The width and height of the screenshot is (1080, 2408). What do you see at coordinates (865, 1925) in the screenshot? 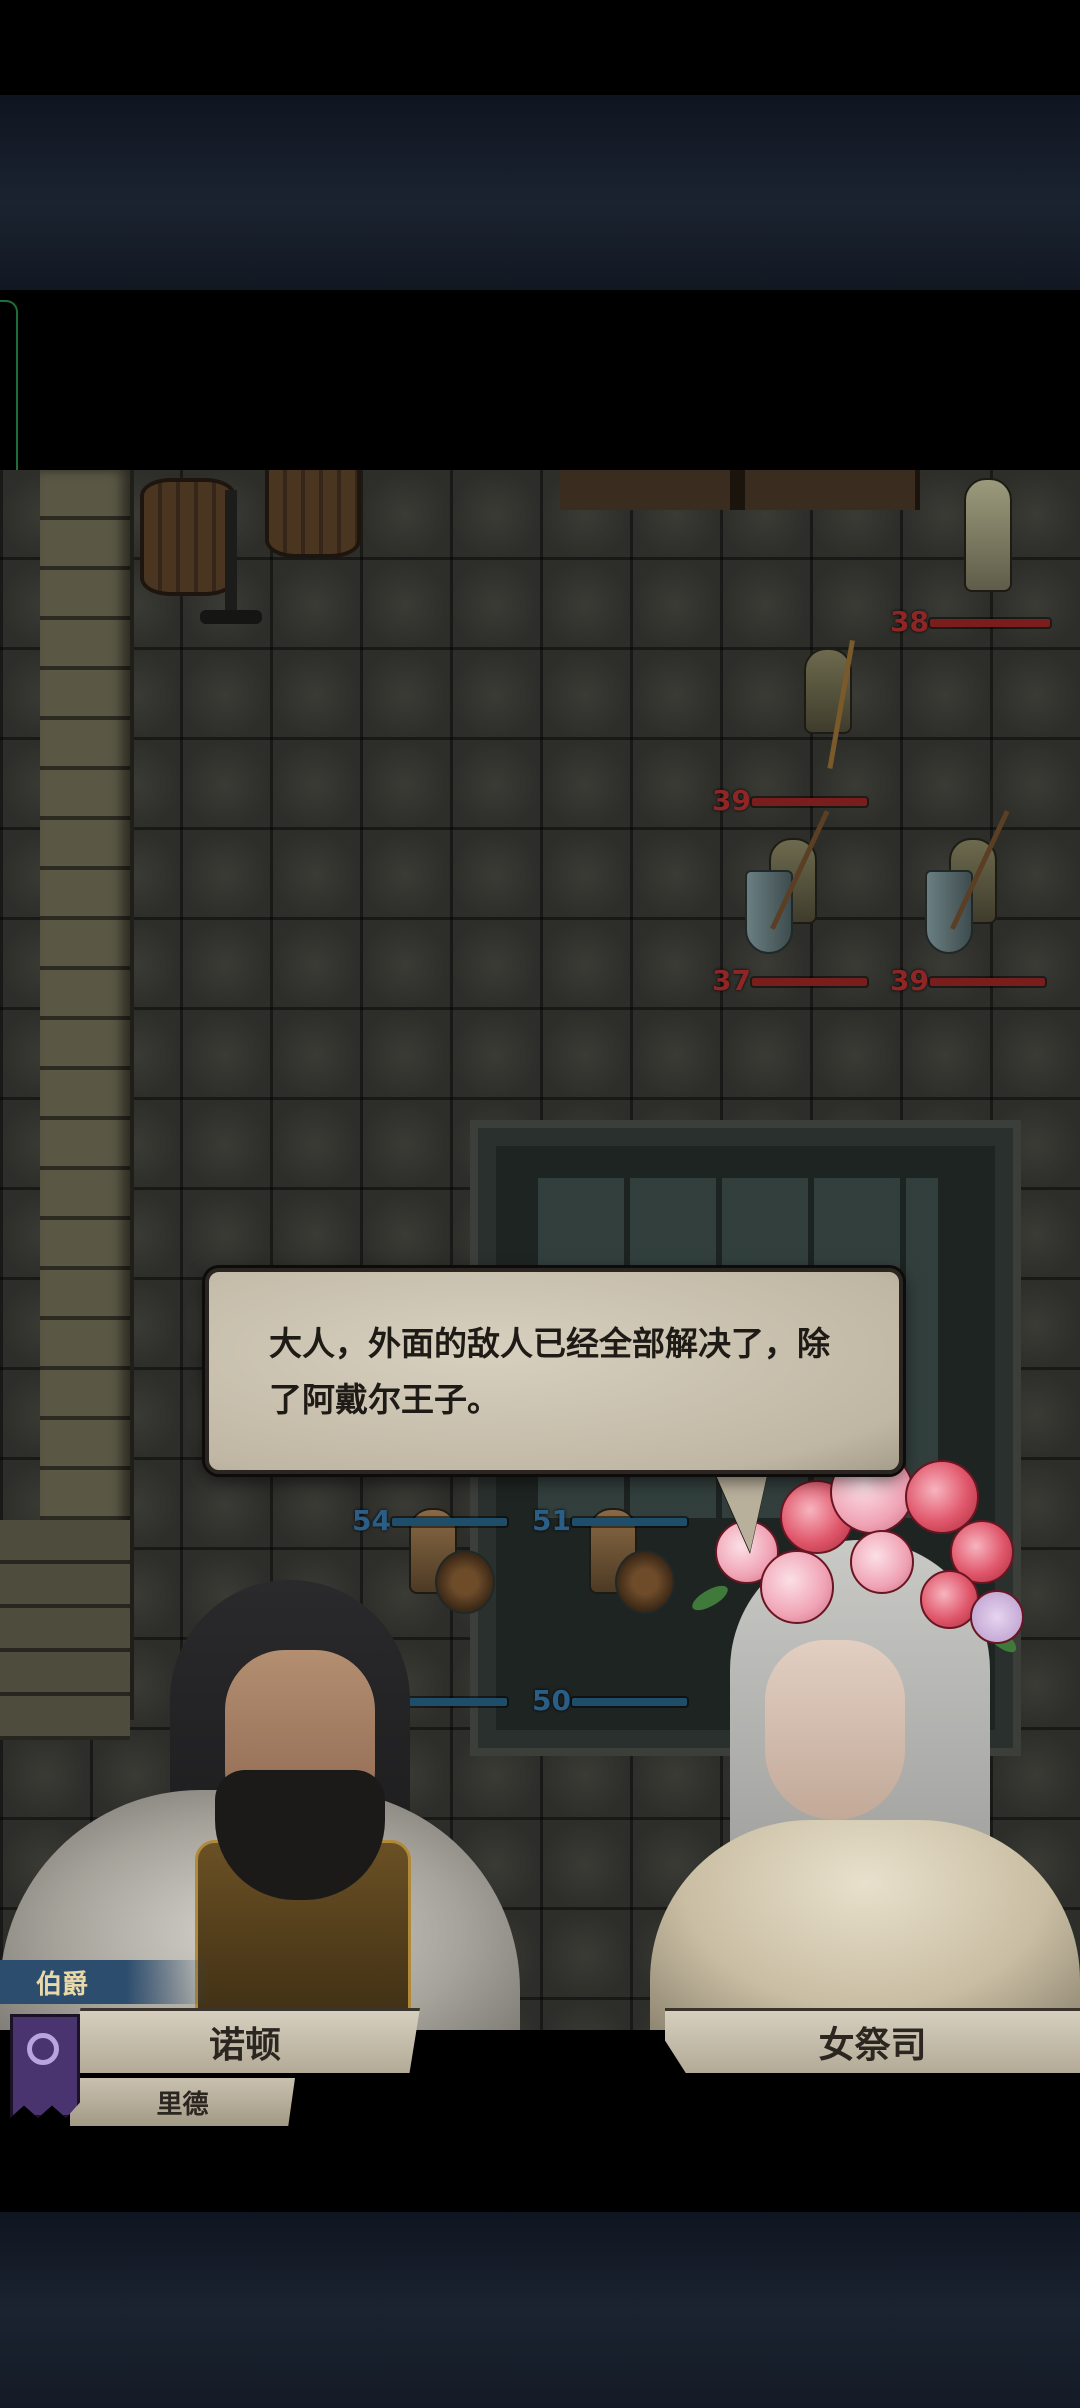
I see `robe` at bounding box center [865, 1925].